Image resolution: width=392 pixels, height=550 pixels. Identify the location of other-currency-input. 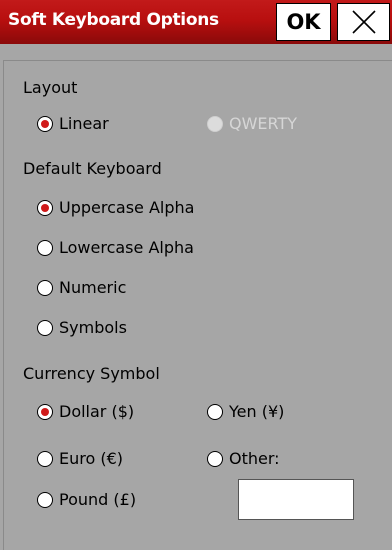
(296, 499).